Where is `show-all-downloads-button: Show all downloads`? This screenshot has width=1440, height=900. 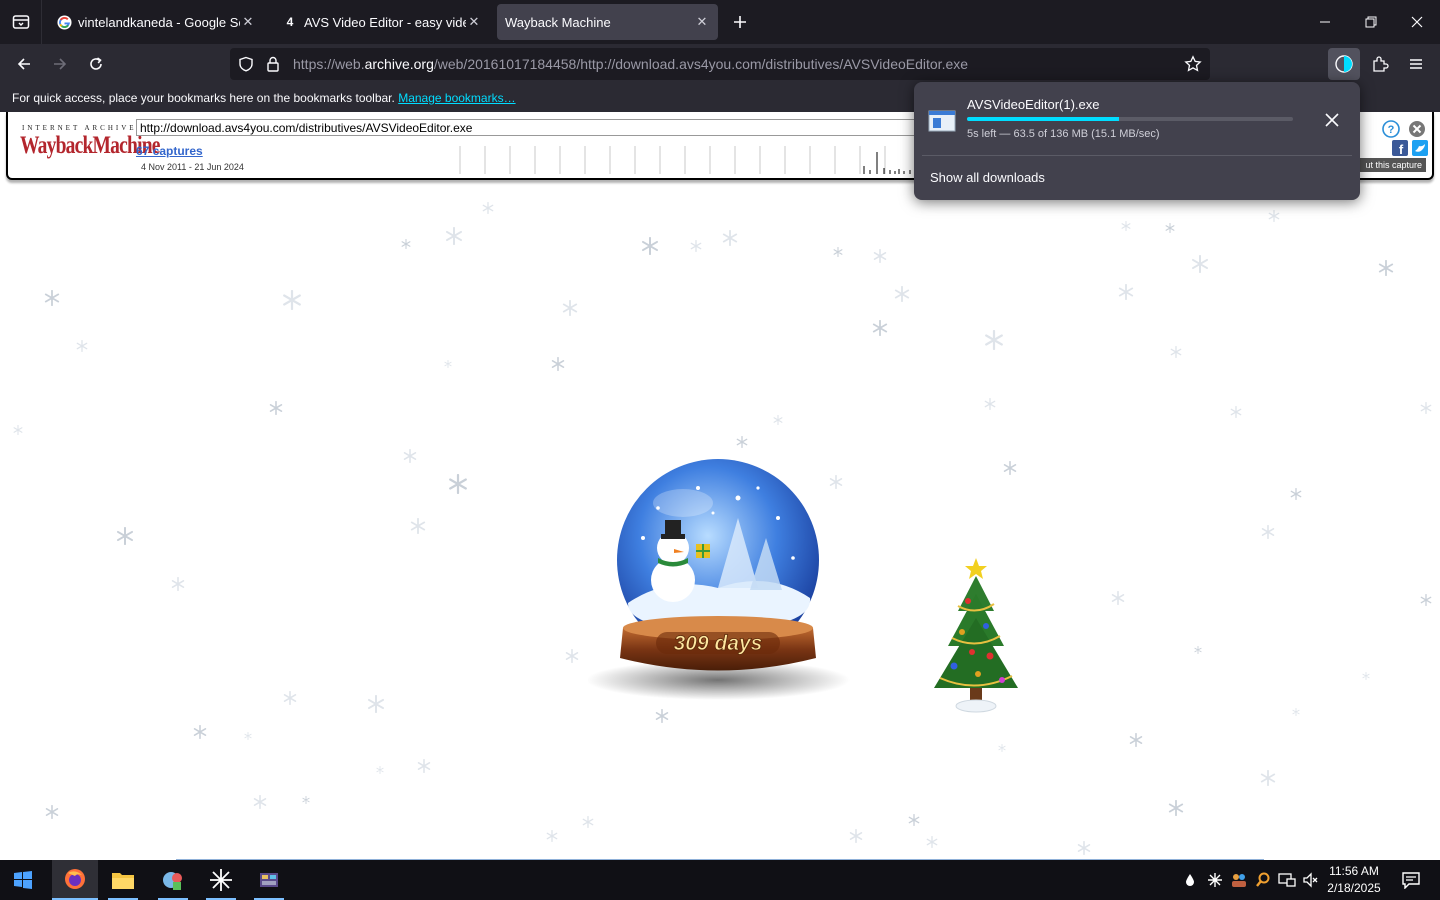
show-all-downloads-button: Show all downloads is located at coordinates (987, 177).